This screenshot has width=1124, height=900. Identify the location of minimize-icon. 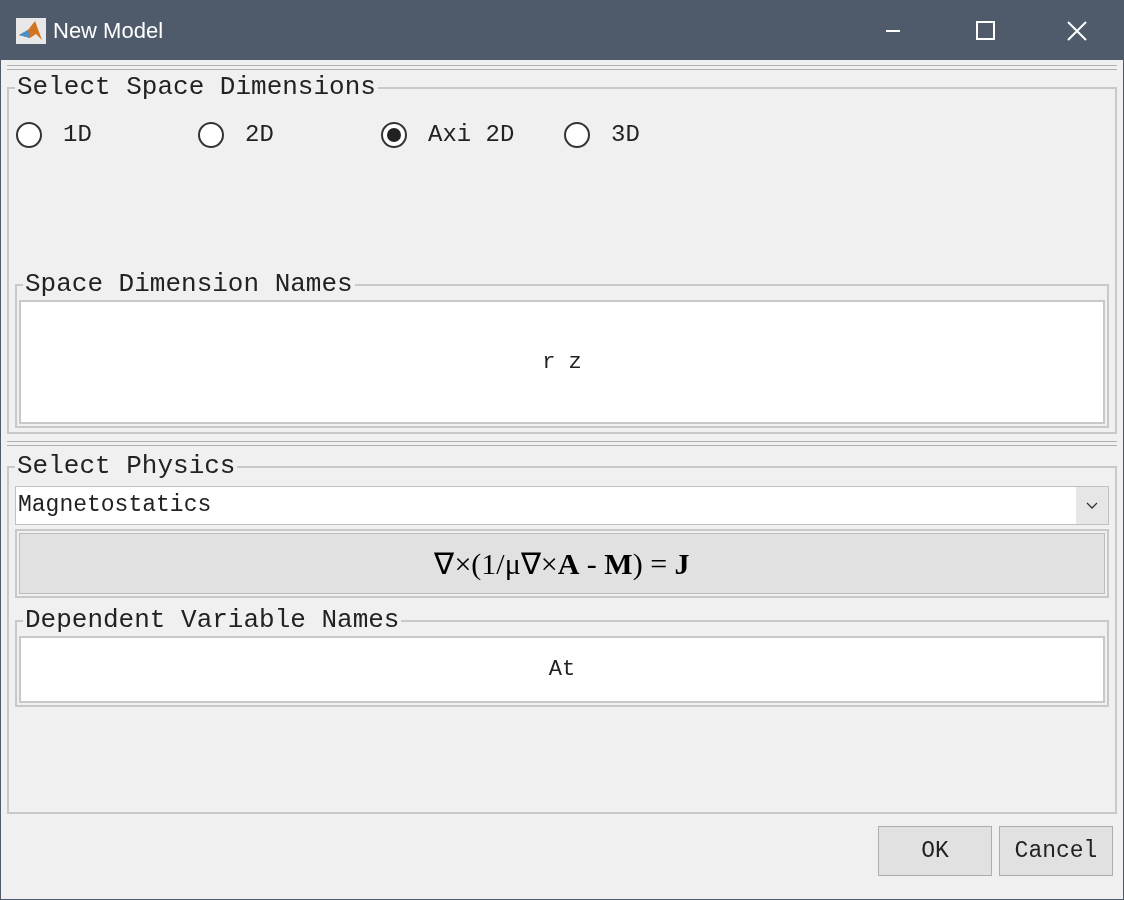
(893, 30).